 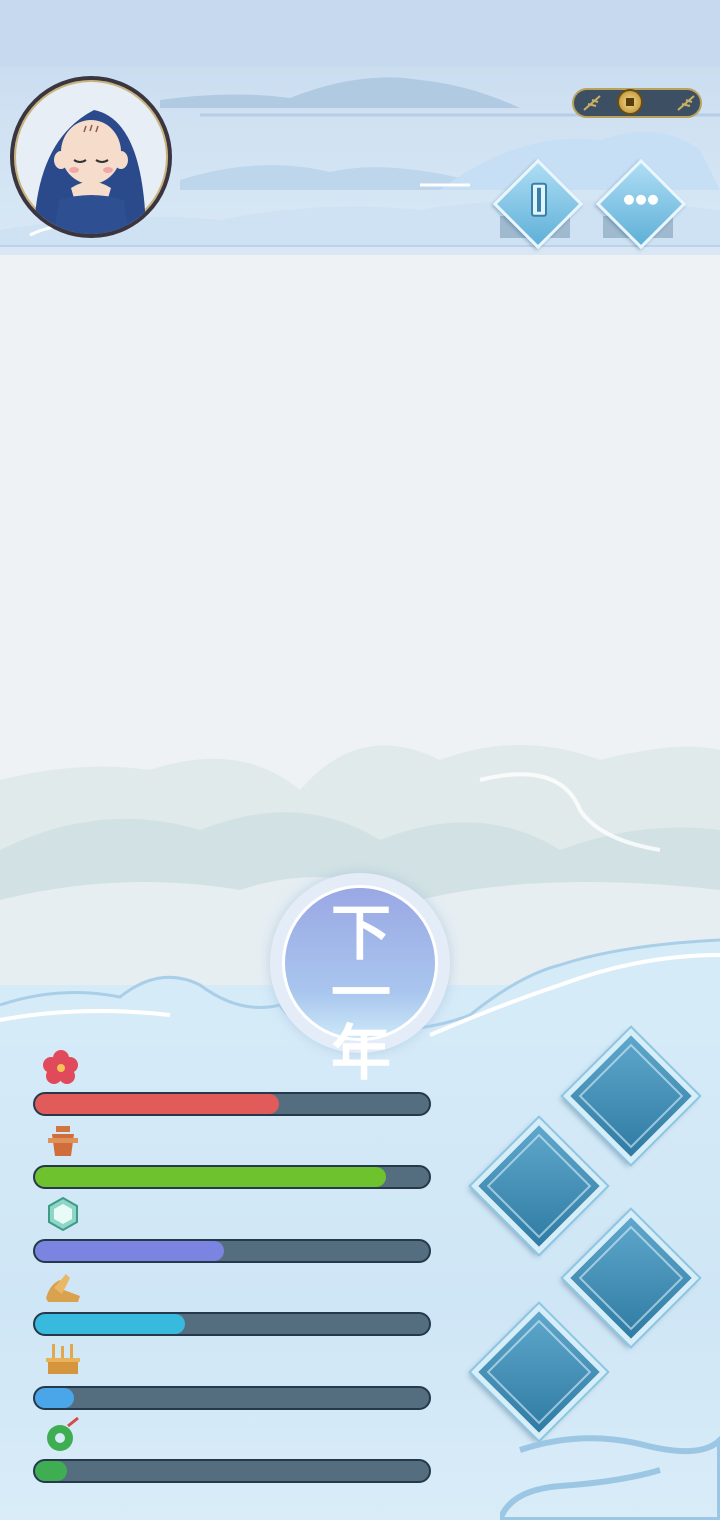 I want to click on mirror-icon, so click(x=63, y=1215).